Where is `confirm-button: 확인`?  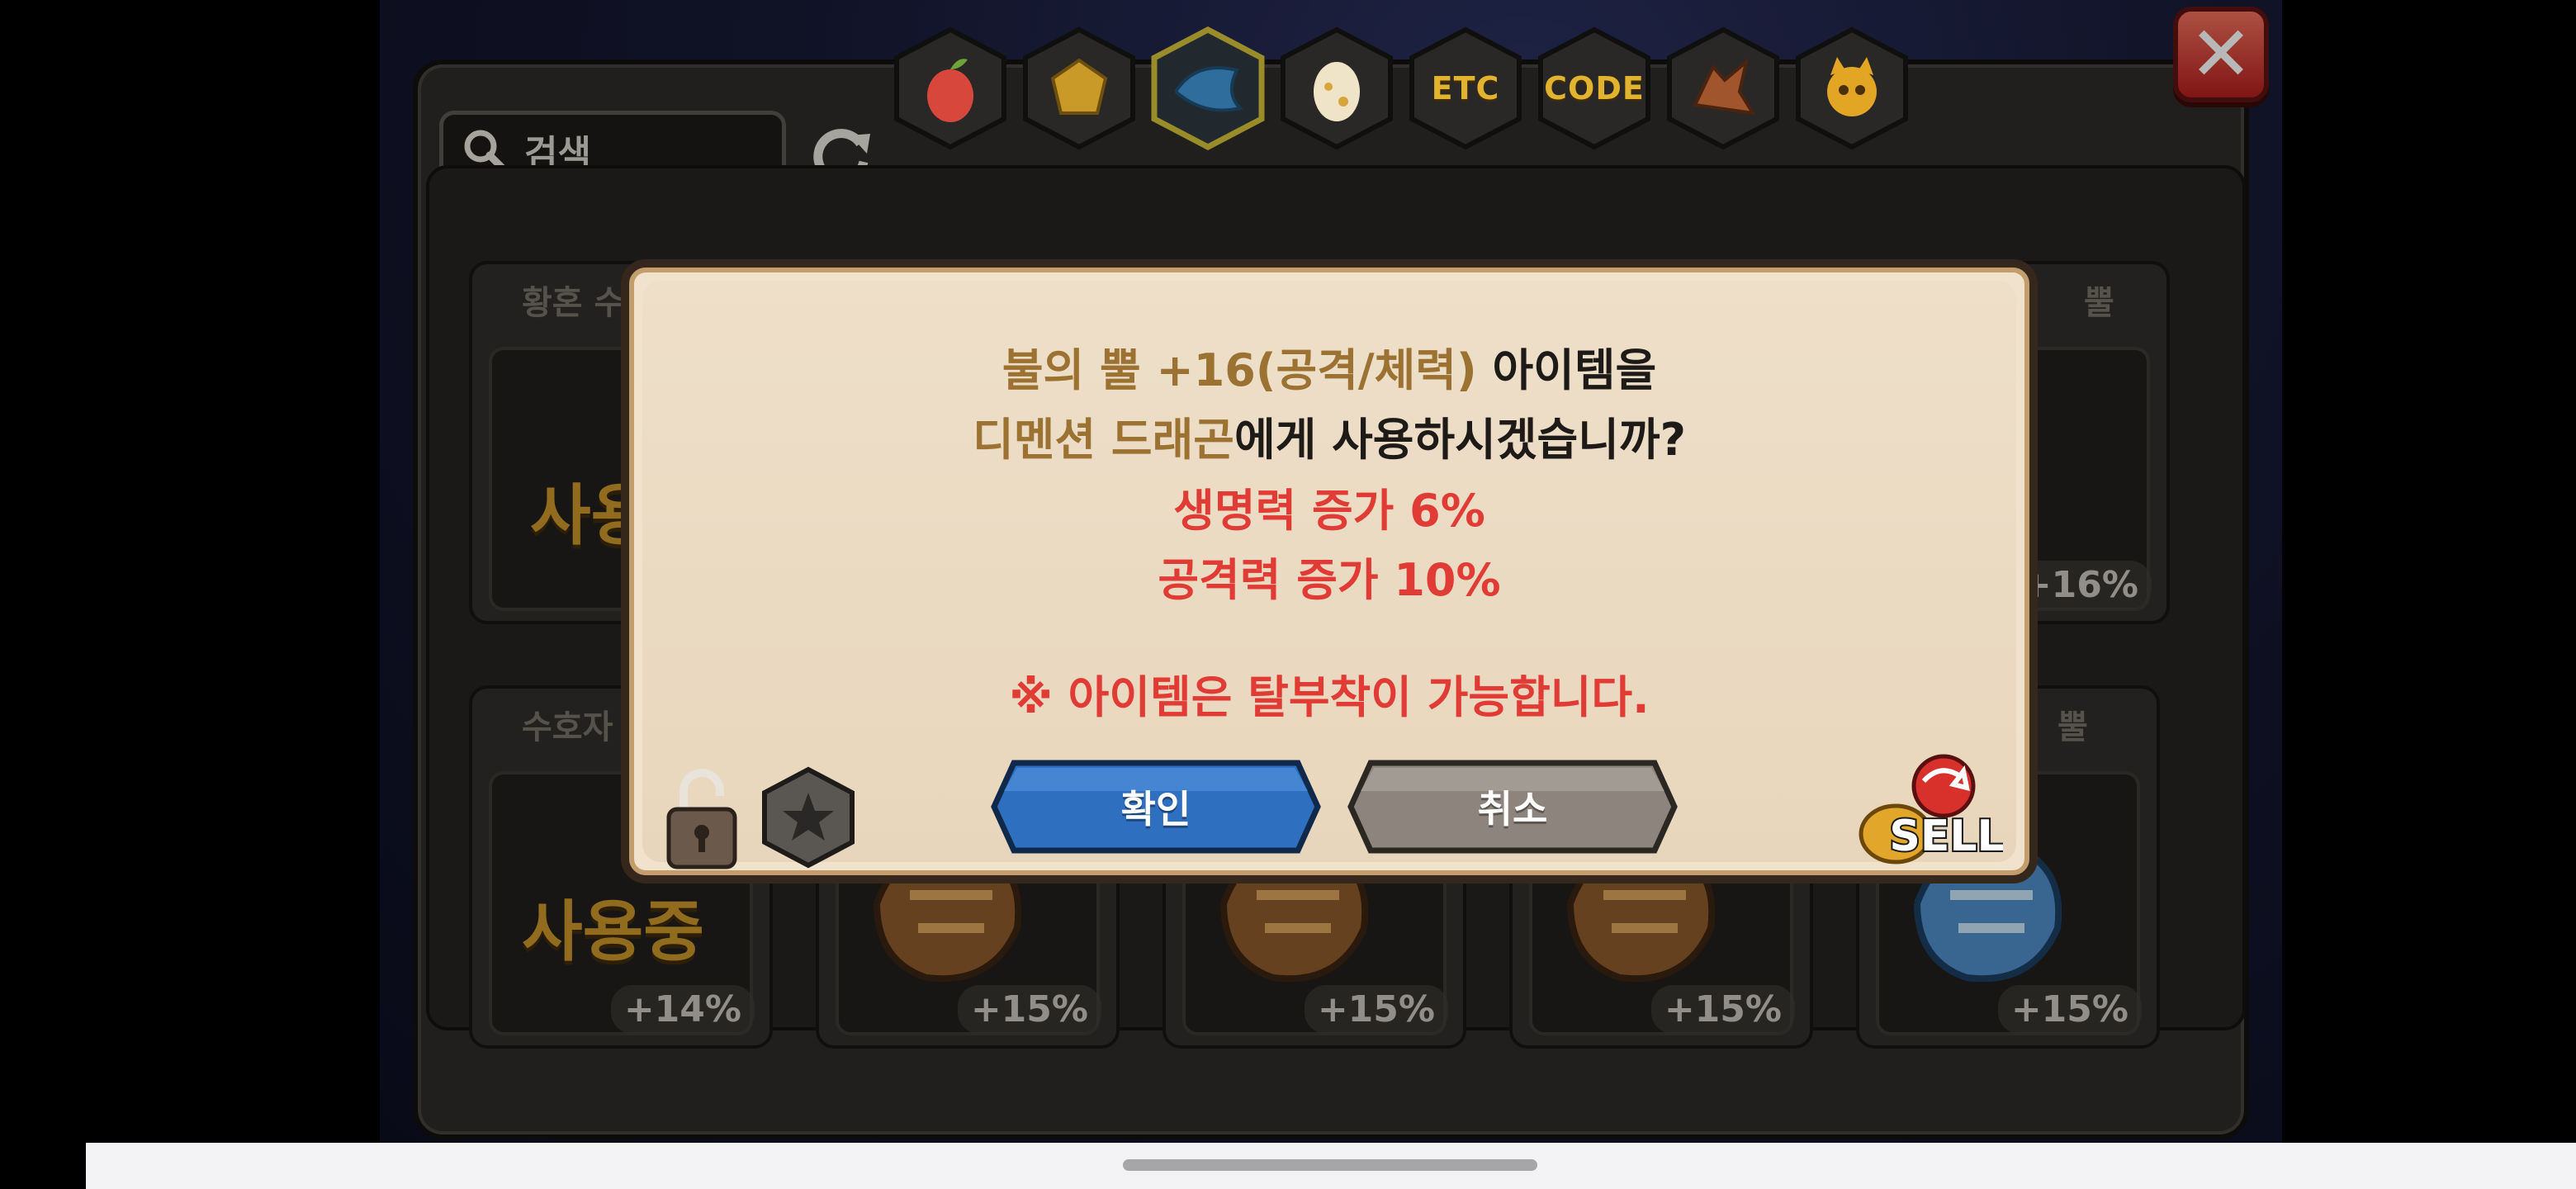 confirm-button: 확인 is located at coordinates (1156, 806).